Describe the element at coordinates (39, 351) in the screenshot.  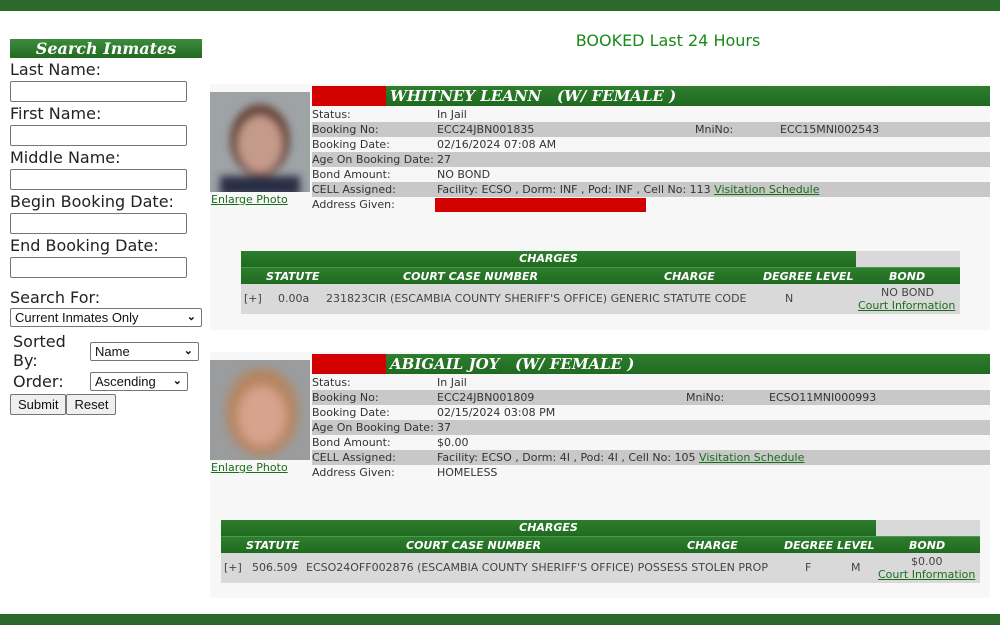
I see `sorted-by-label: Sorted By:` at that location.